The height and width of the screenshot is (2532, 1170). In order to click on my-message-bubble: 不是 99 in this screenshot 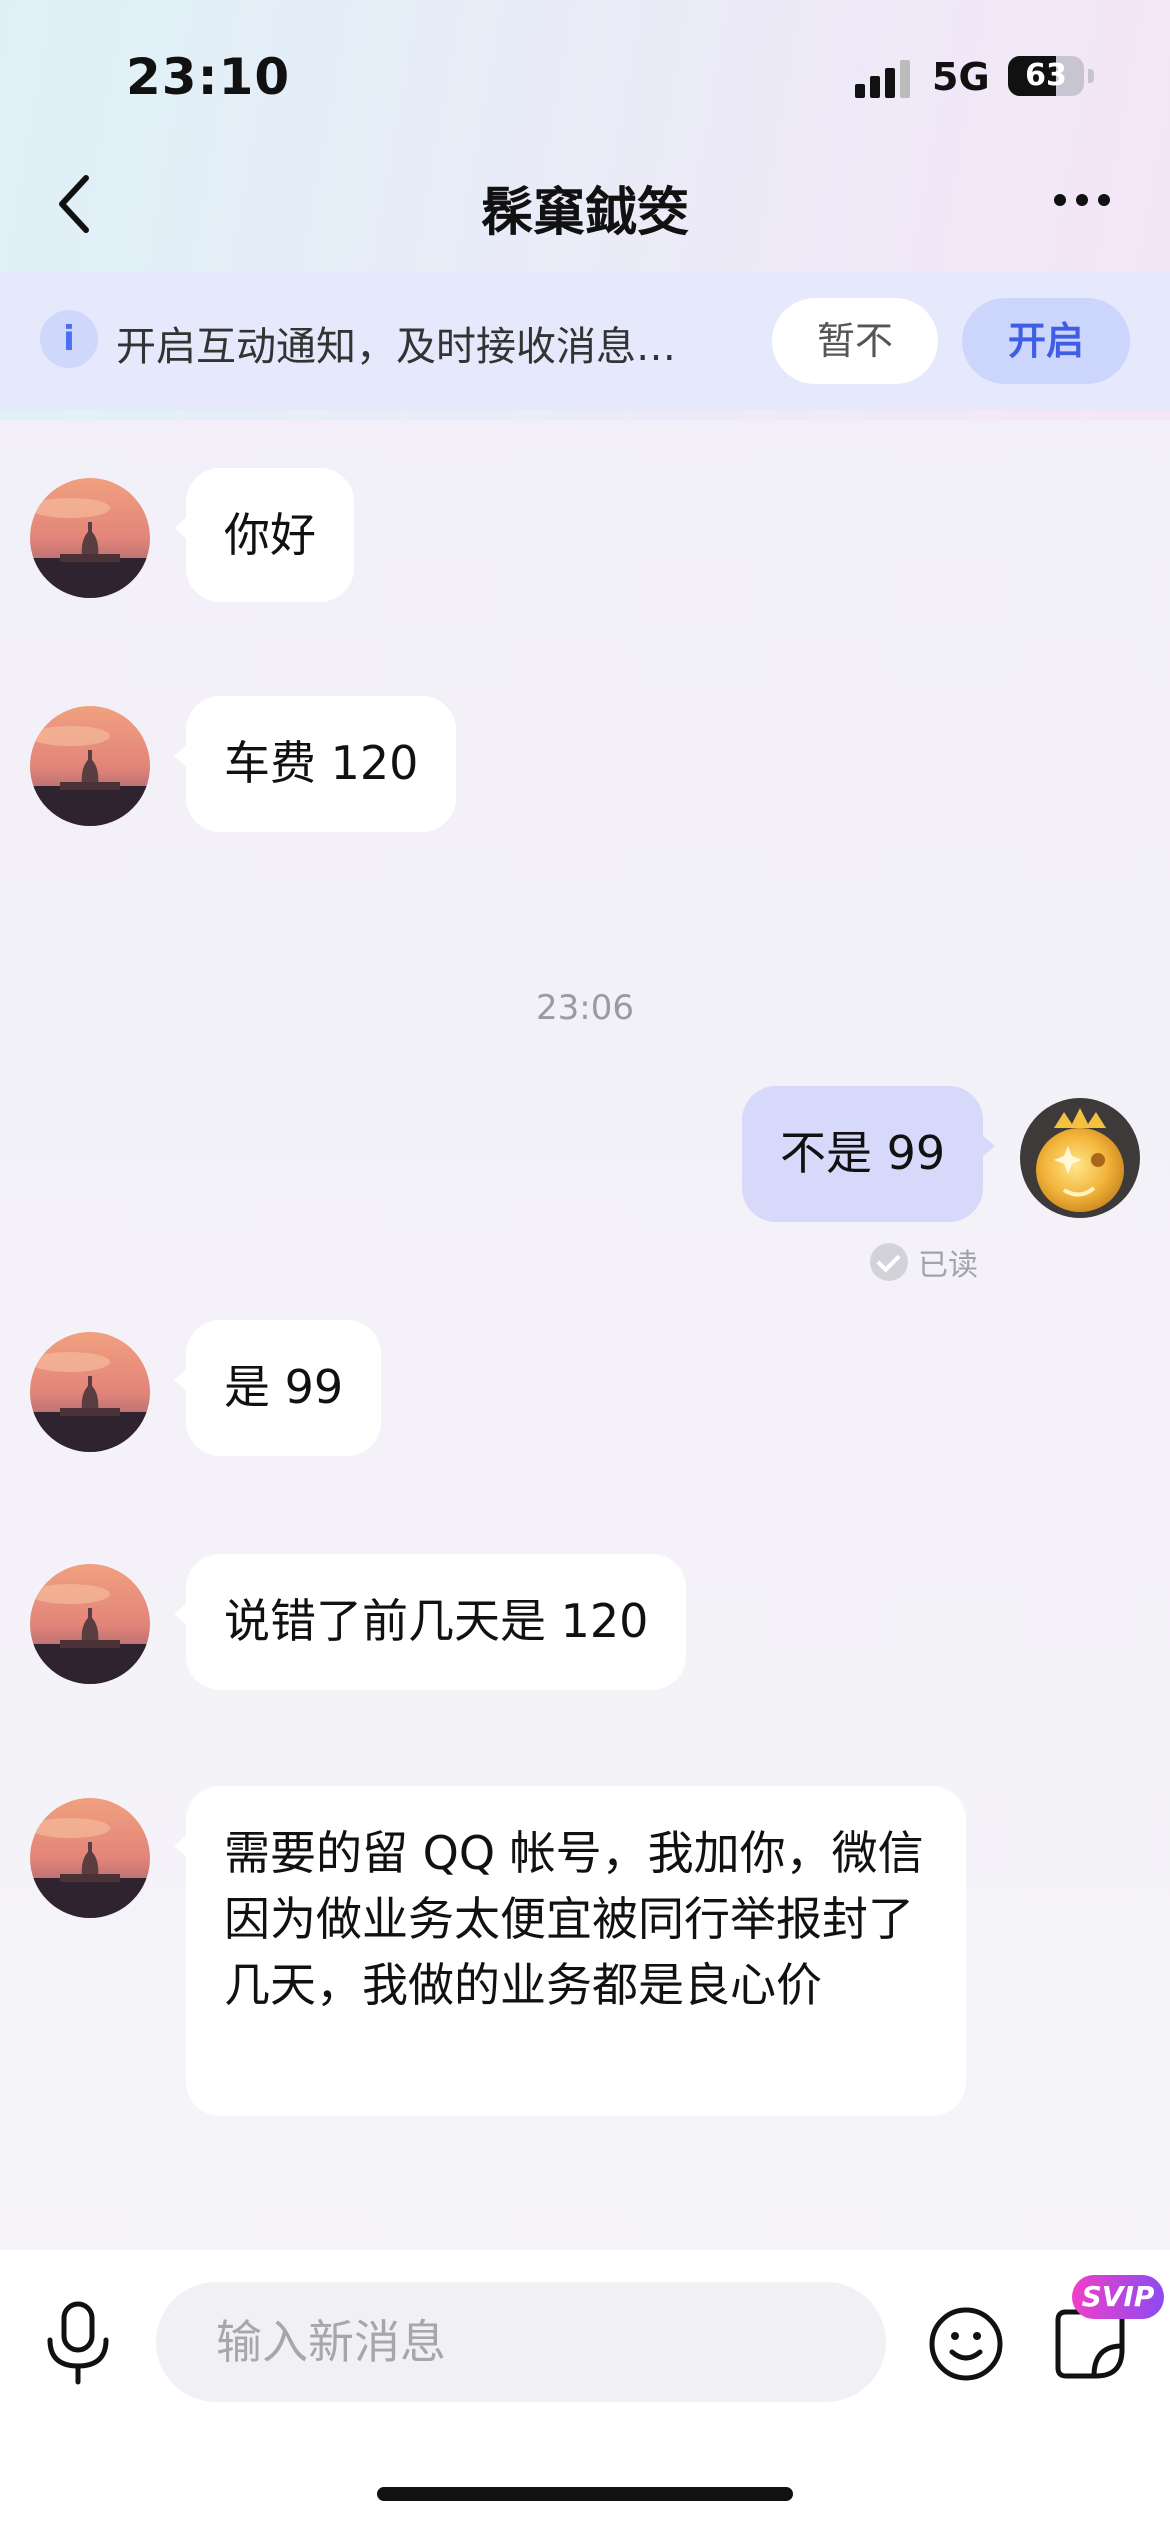, I will do `click(869, 1154)`.